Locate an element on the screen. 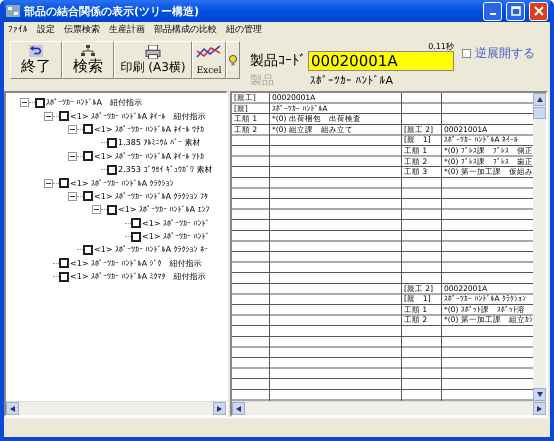 The image size is (554, 441). tree-item: <1> ｽﾎﾟｰﾂｶｰ ﾊﾝﾄﾞﾙA ｸﾗｸｼｮﾝ ﾌﾀ is located at coordinates (151, 196).